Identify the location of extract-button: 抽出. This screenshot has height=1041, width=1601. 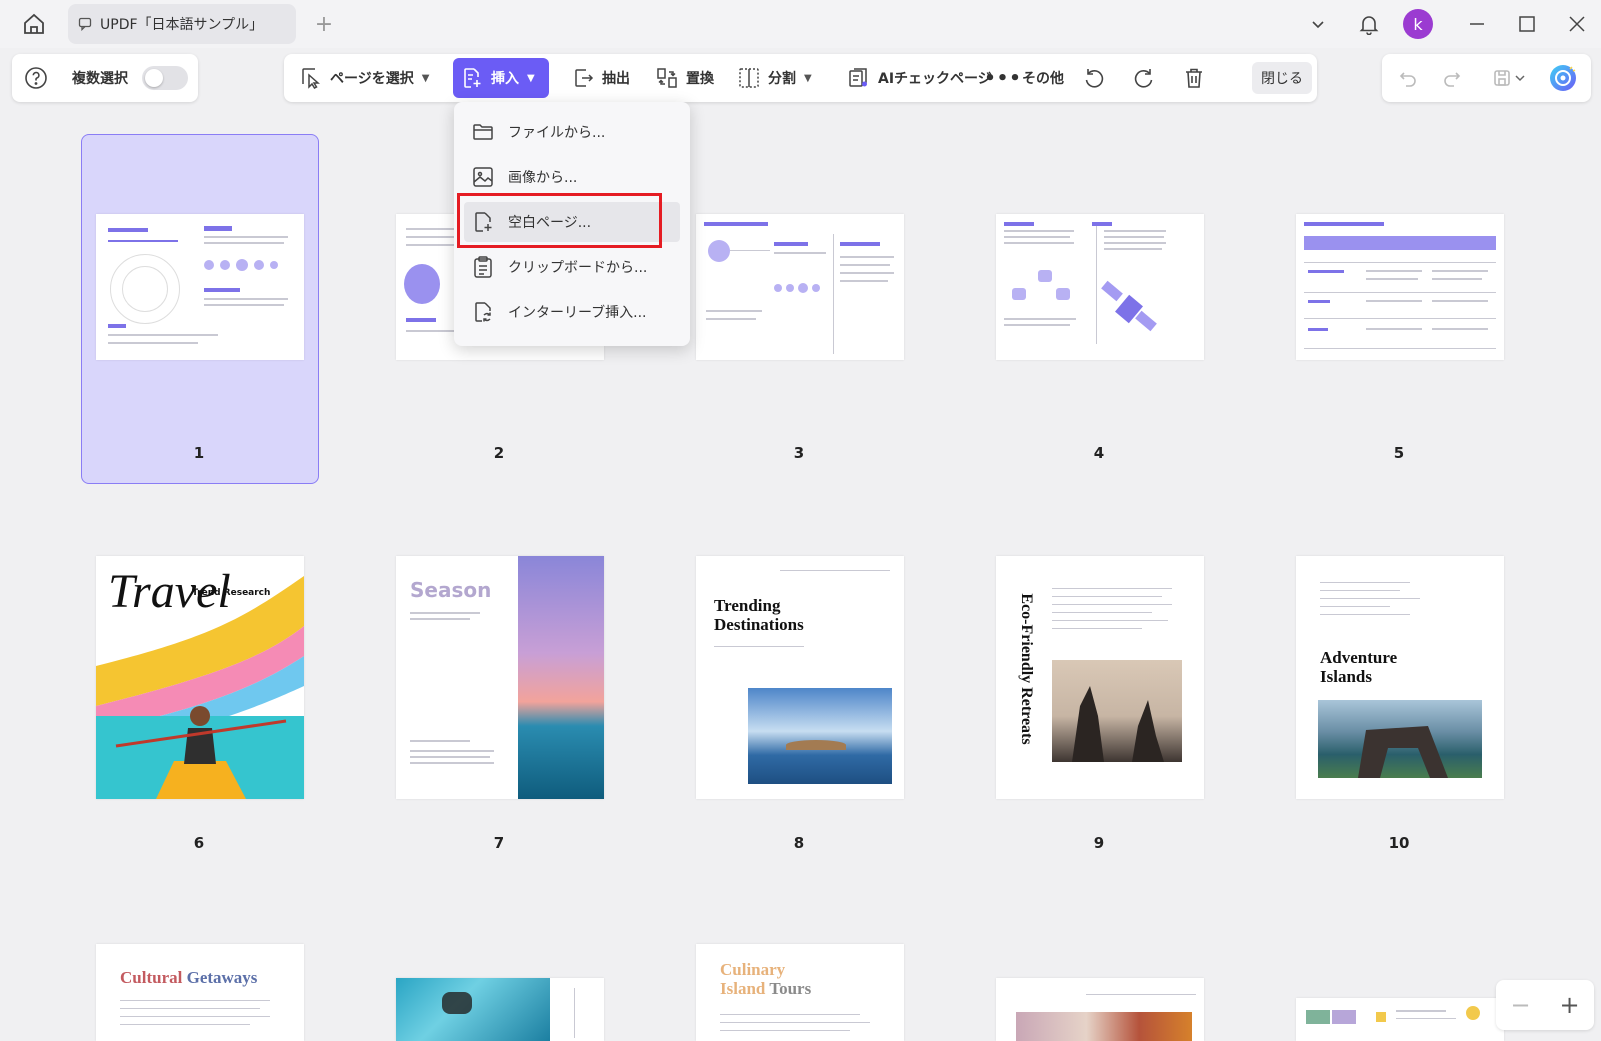
(600, 78).